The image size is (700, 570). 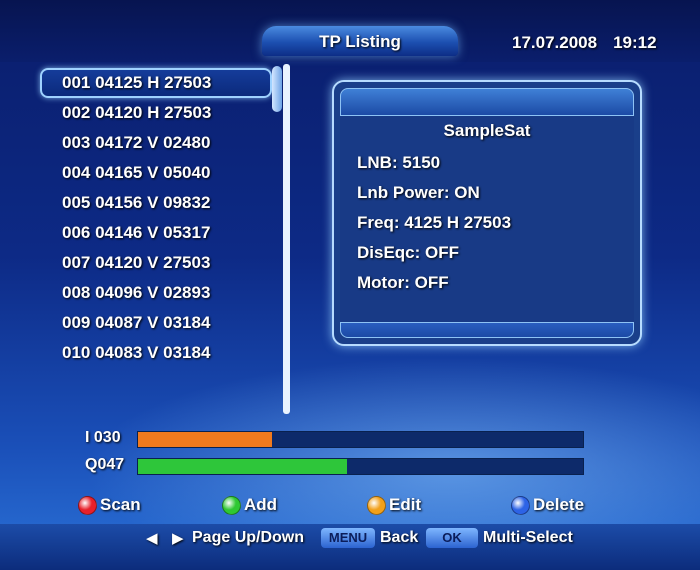 What do you see at coordinates (156, 353) in the screenshot?
I see `tp-row-010: 010 04083 V 03184` at bounding box center [156, 353].